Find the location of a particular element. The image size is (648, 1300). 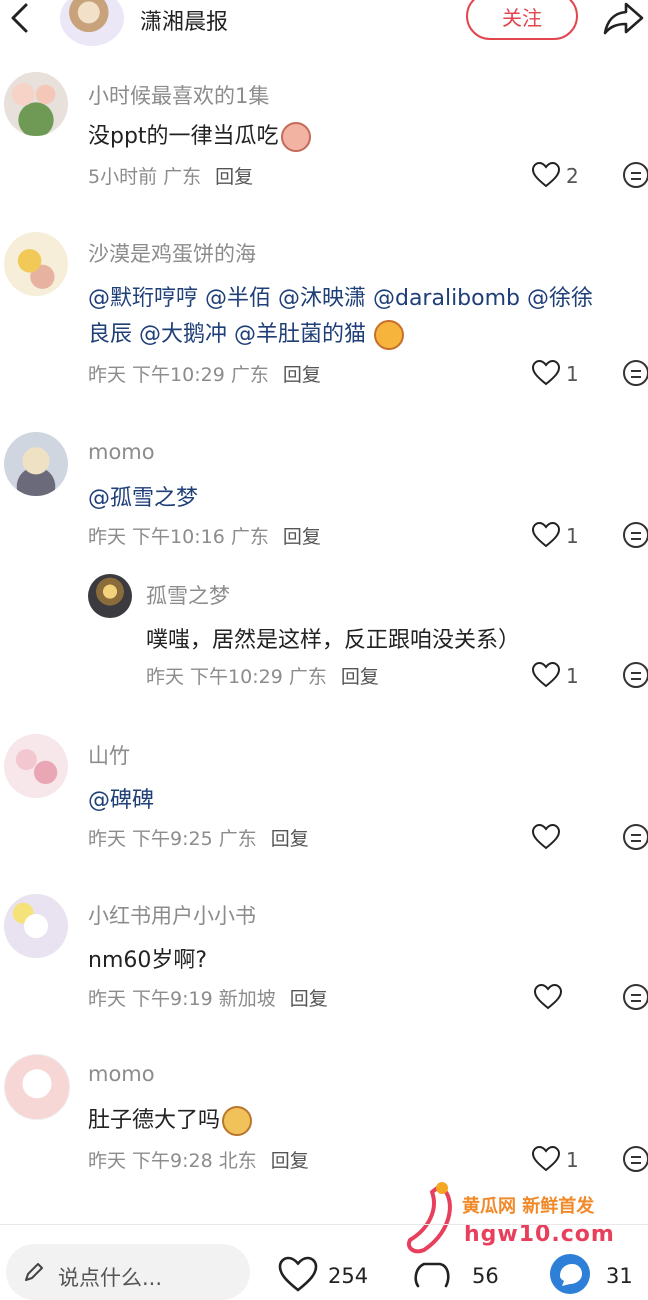

comment-text: @碑碑 is located at coordinates (121, 798).